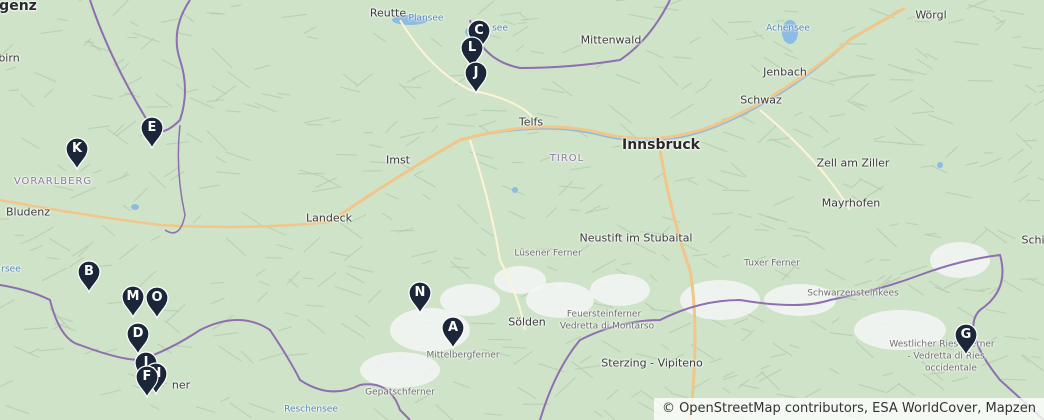 This screenshot has height=420, width=1044. What do you see at coordinates (567, 158) in the screenshot?
I see `place-label-tirol: TIROL` at bounding box center [567, 158].